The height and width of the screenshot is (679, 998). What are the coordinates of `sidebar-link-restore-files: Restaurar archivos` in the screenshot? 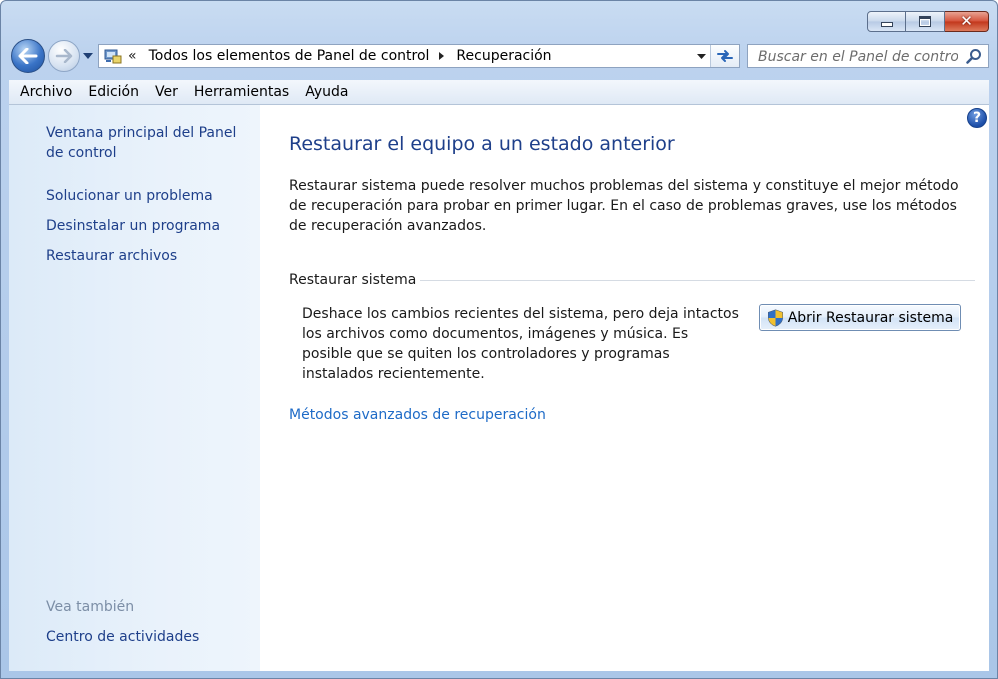 It's located at (111, 256).